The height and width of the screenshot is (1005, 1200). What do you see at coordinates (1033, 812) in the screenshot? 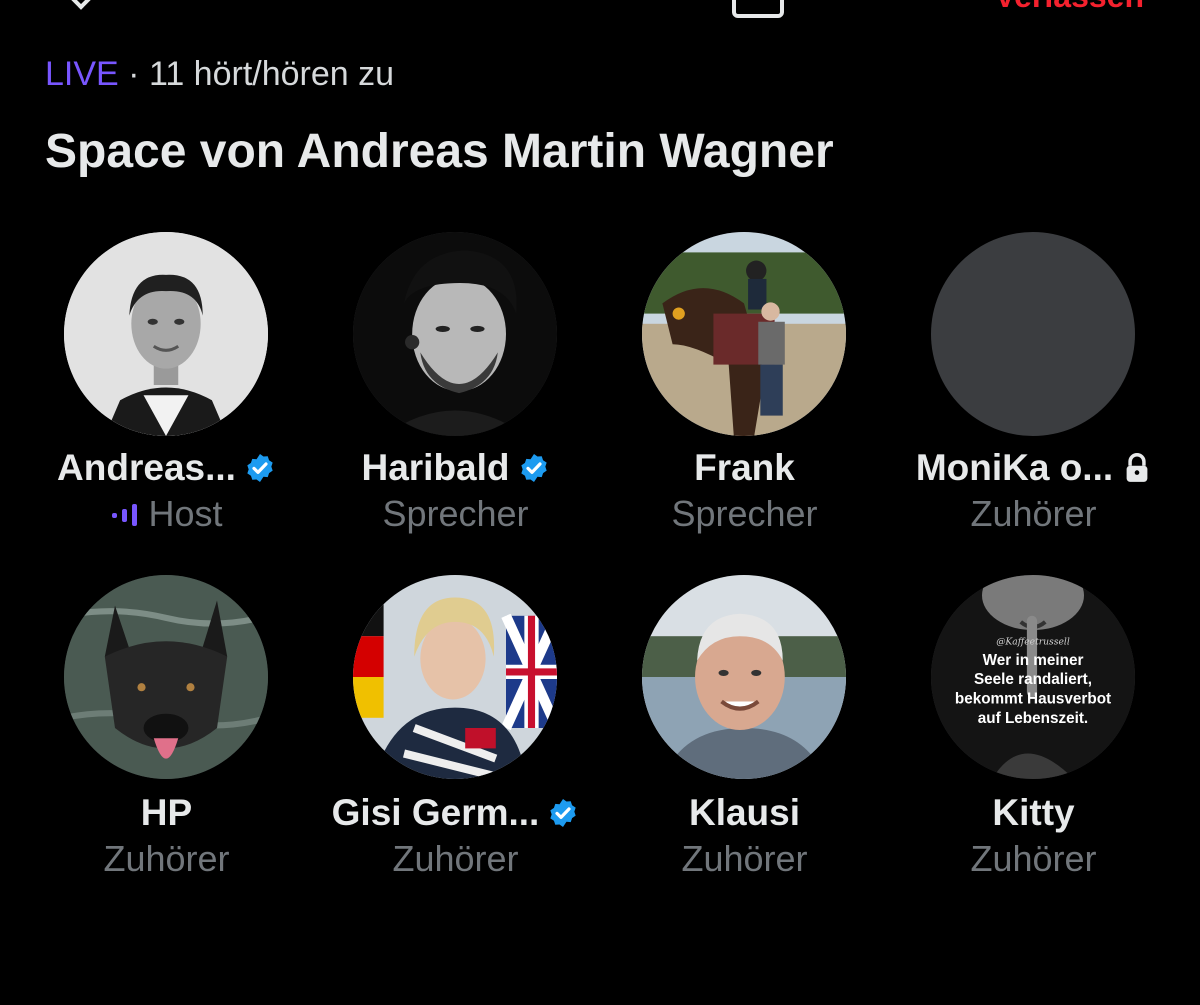
I see `participant-name: Kitty` at bounding box center [1033, 812].